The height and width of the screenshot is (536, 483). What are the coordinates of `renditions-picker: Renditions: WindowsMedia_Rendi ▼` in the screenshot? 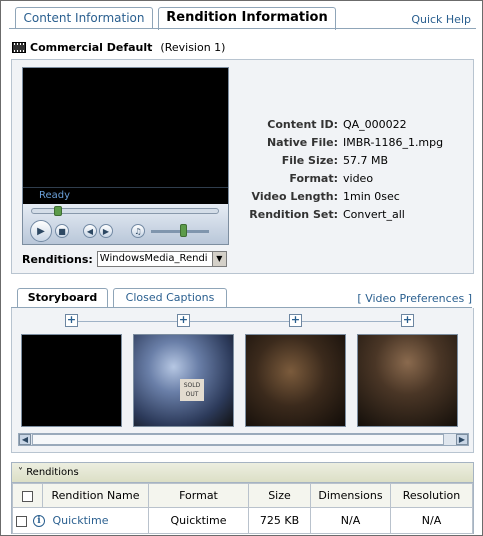 It's located at (124, 259).